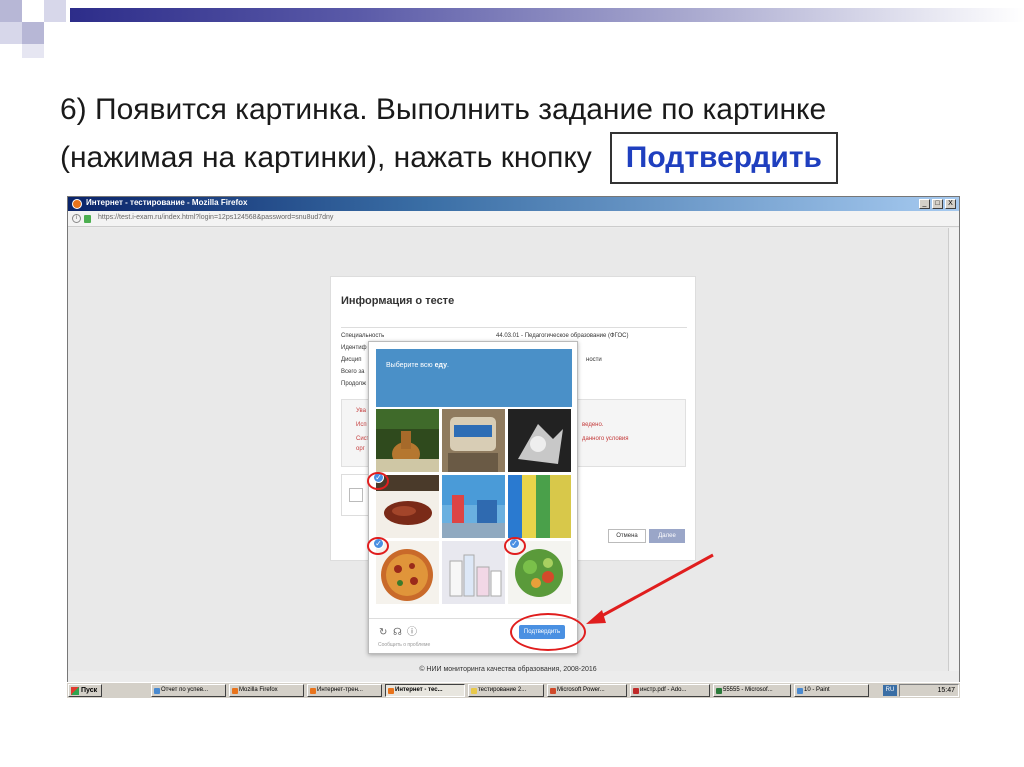  Describe the element at coordinates (605, 439) in the screenshot. I see `warning-text: данного условия` at that location.